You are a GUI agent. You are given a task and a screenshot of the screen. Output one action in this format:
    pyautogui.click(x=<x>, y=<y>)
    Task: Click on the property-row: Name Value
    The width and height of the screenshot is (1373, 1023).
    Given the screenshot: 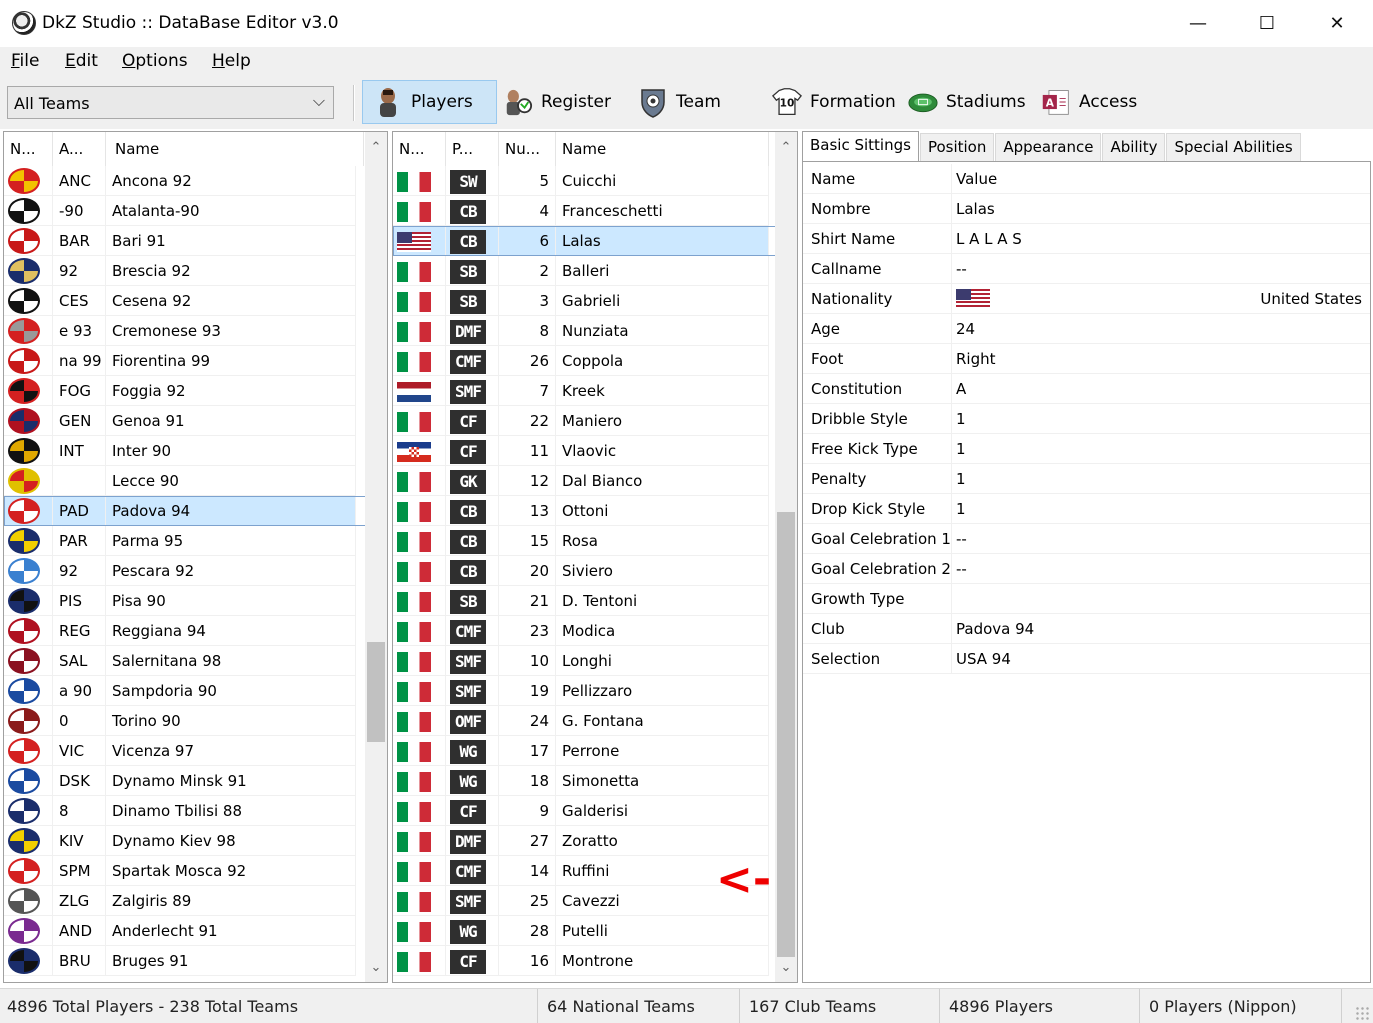 What is the action you would take?
    pyautogui.click(x=1086, y=179)
    